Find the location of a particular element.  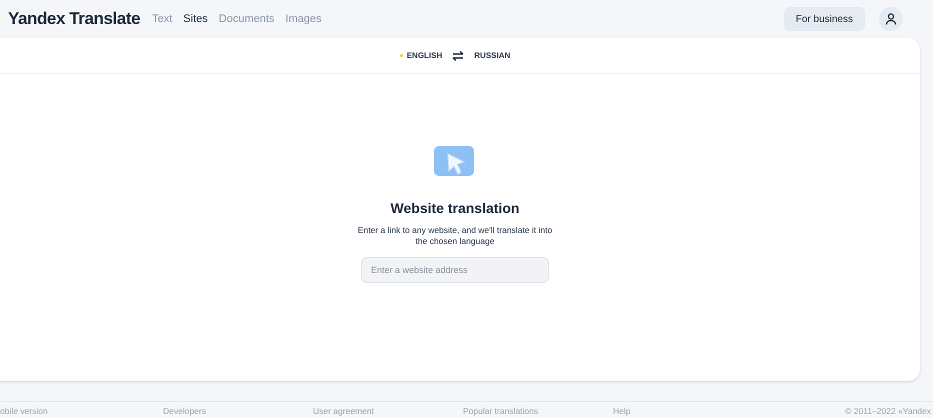

copyright: © 2011–2022 «Yandex is located at coordinates (888, 411).